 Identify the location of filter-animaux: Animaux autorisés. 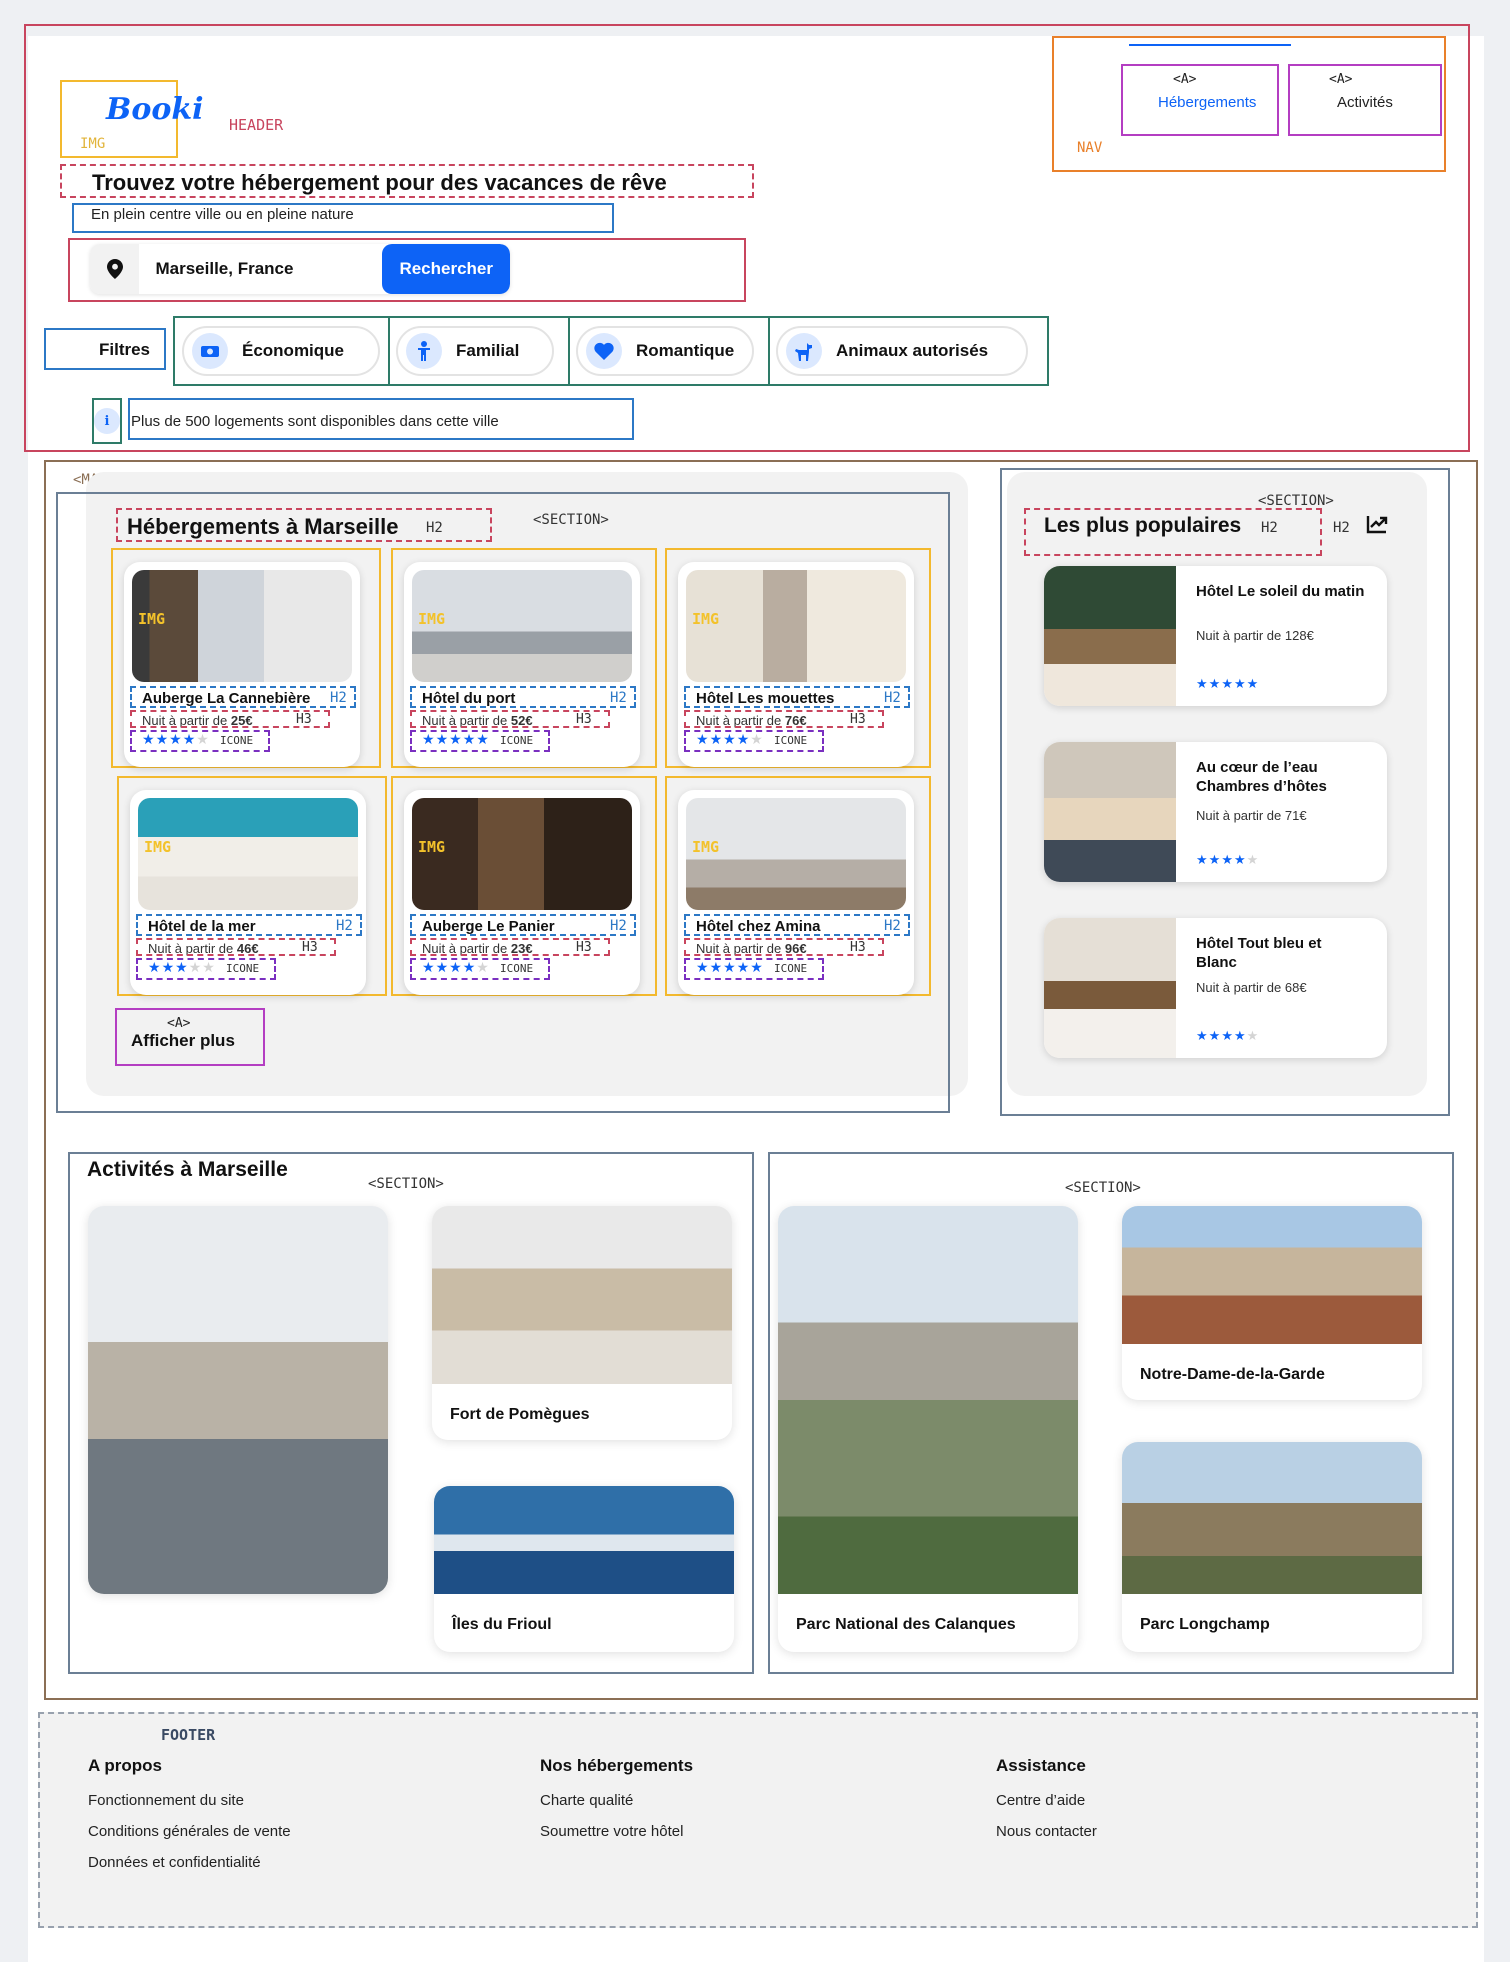
(902, 351).